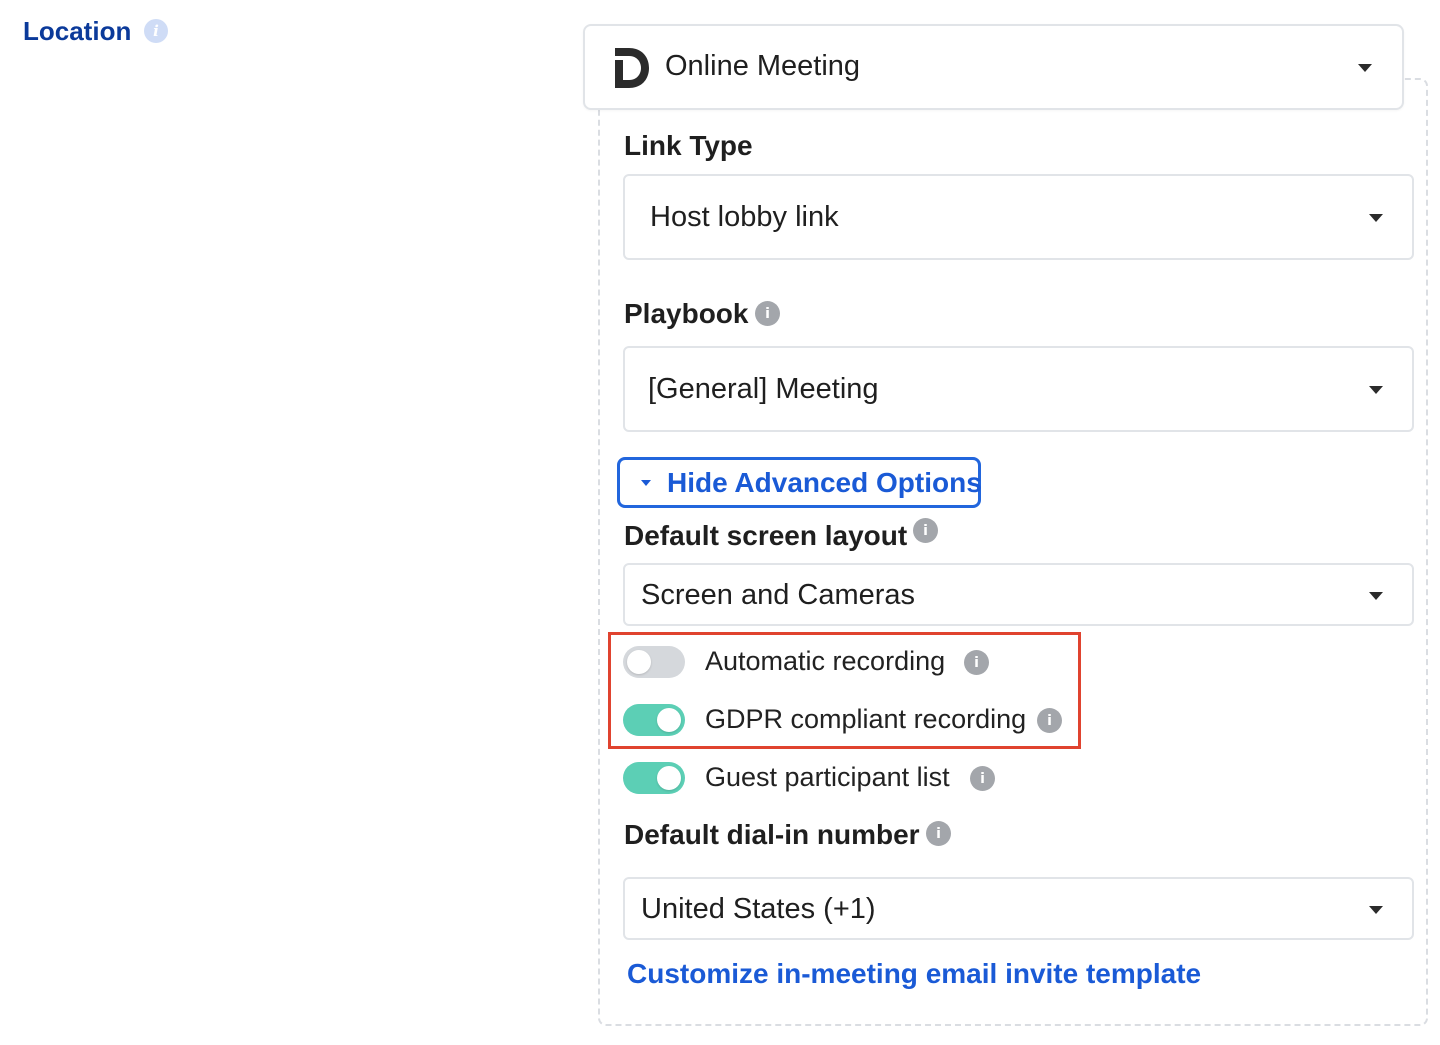 The image size is (1440, 1045). What do you see at coordinates (982, 778) in the screenshot?
I see `guest-participant-list-info-icon: i` at bounding box center [982, 778].